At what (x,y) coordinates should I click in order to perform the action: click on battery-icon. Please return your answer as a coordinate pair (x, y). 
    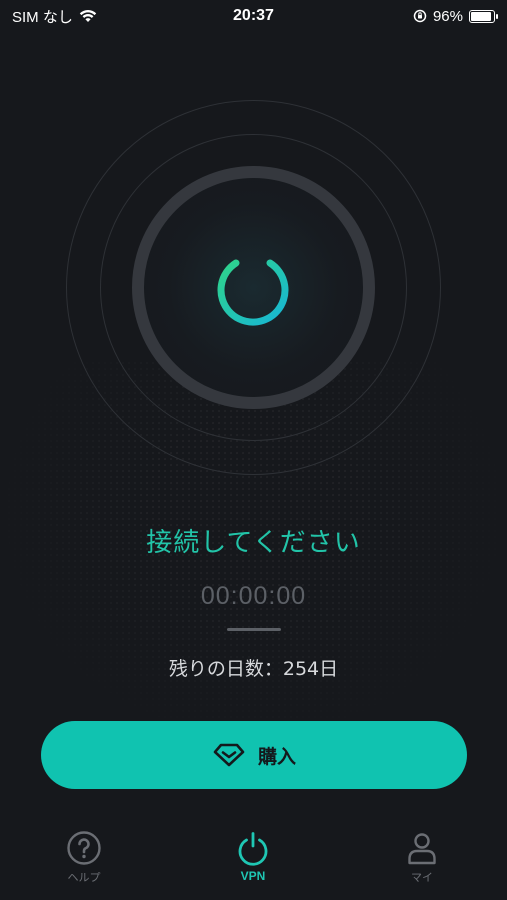
    Looking at the image, I should click on (483, 16).